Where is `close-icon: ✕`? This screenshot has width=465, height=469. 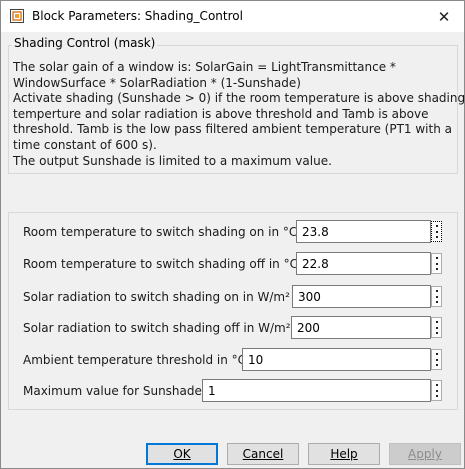 close-icon: ✕ is located at coordinates (444, 17).